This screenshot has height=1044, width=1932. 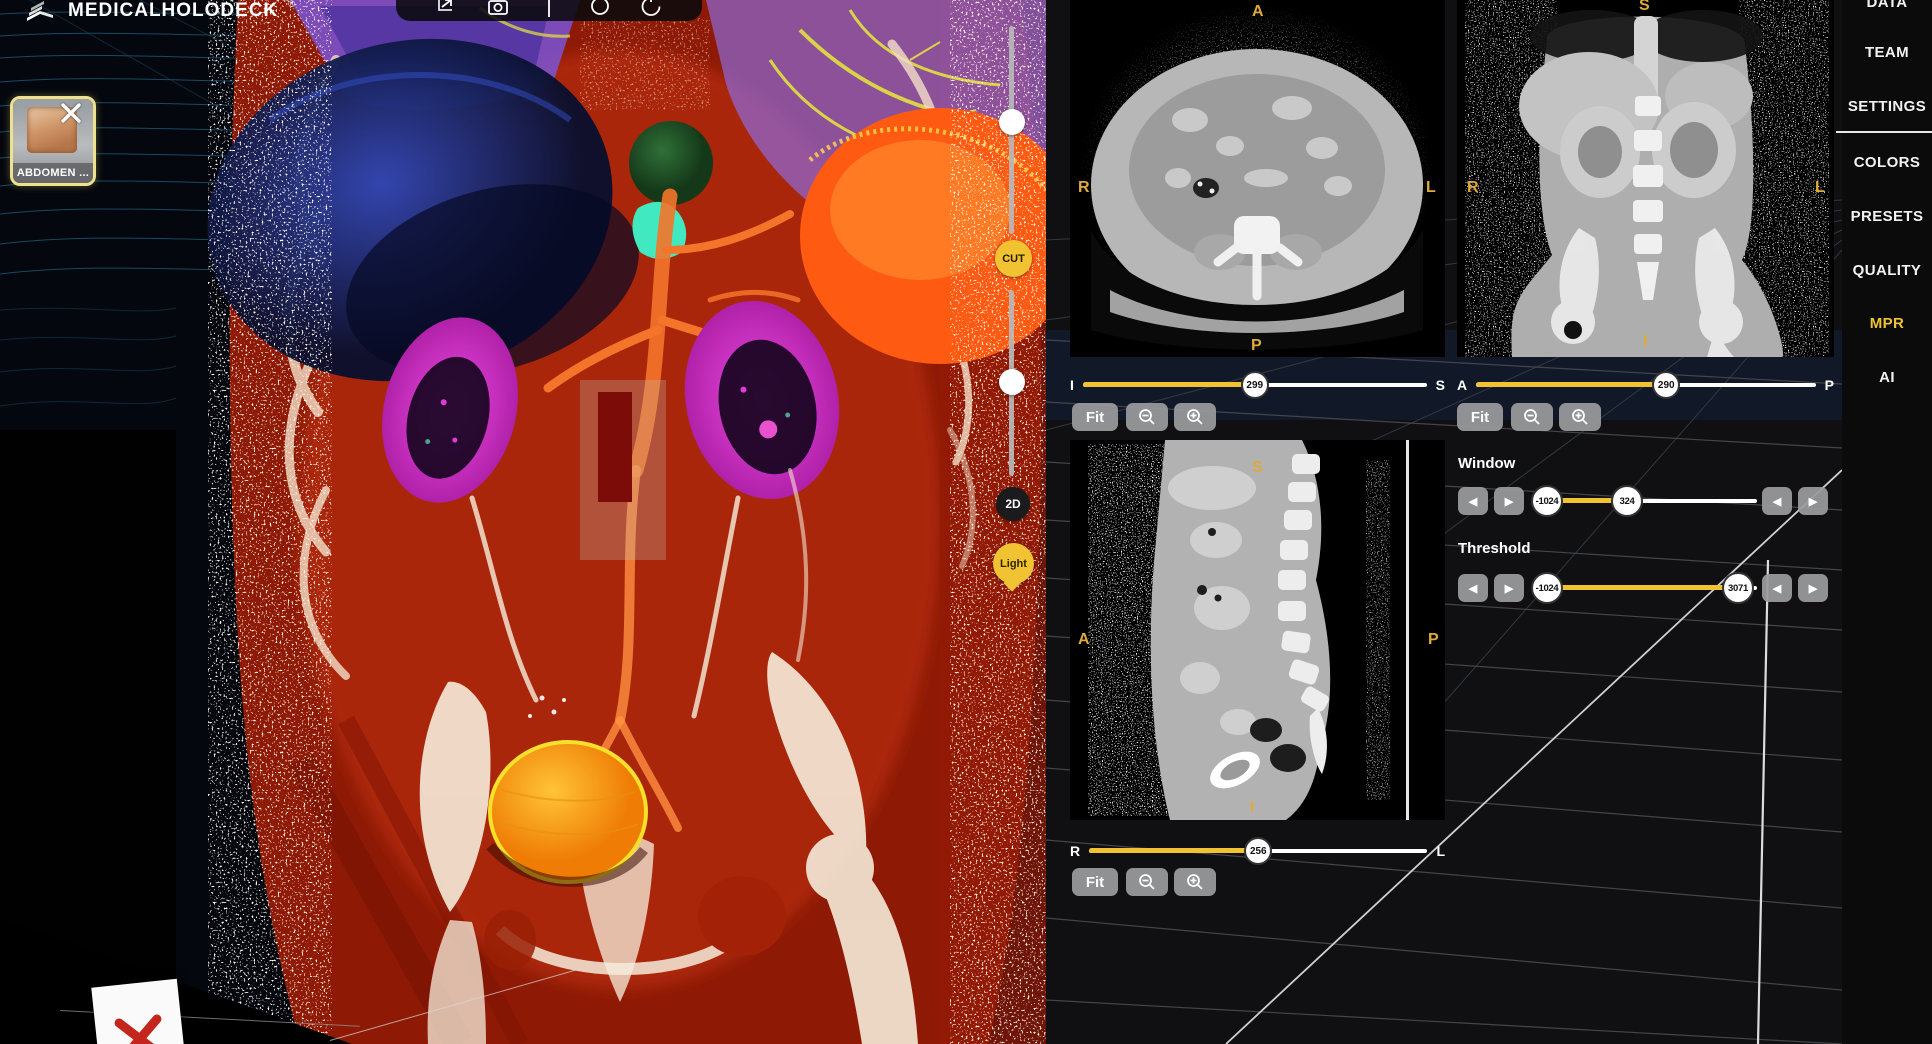 I want to click on axial-slider-fill, so click(x=1168, y=384).